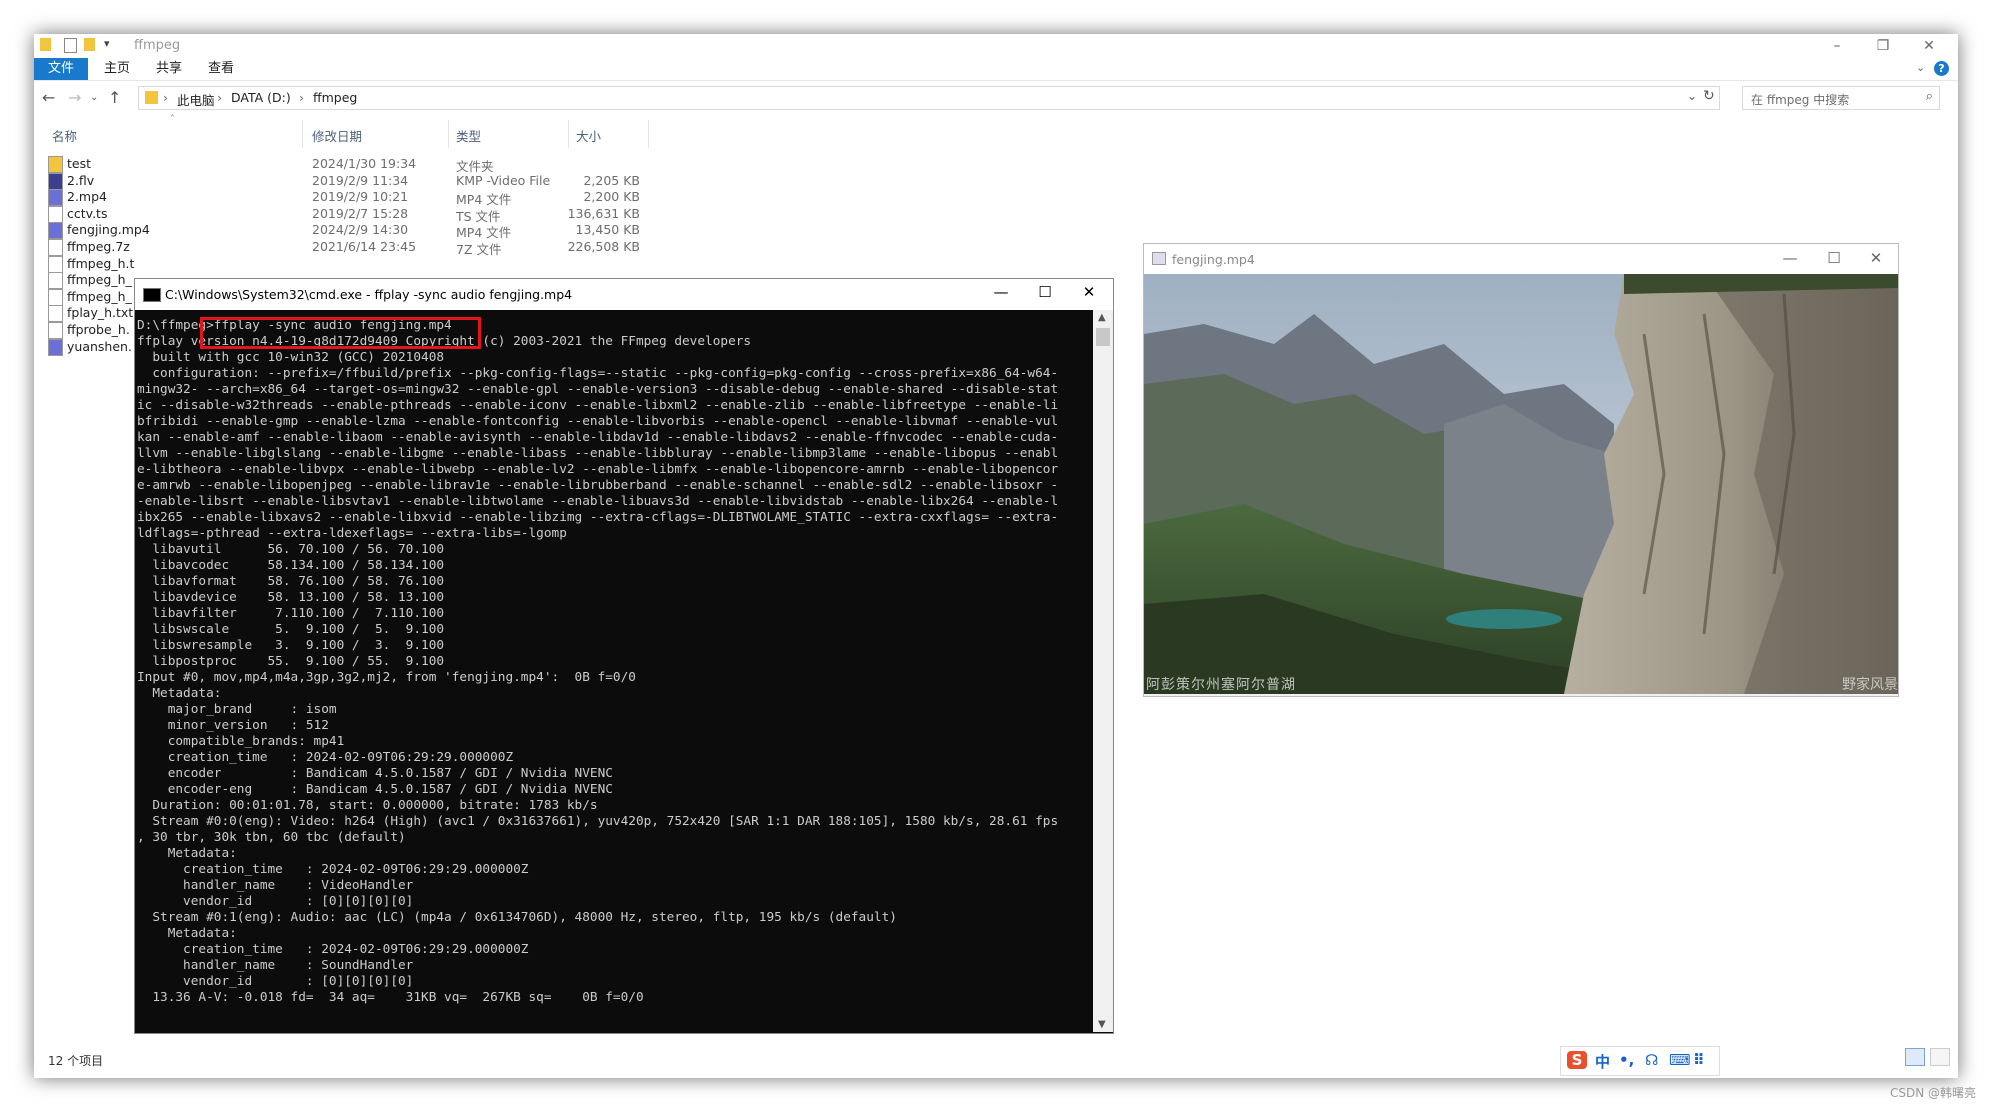 This screenshot has height=1110, width=1990. What do you see at coordinates (335, 97) in the screenshot?
I see `breadcrumb-ffmpeg: ffmpeg` at bounding box center [335, 97].